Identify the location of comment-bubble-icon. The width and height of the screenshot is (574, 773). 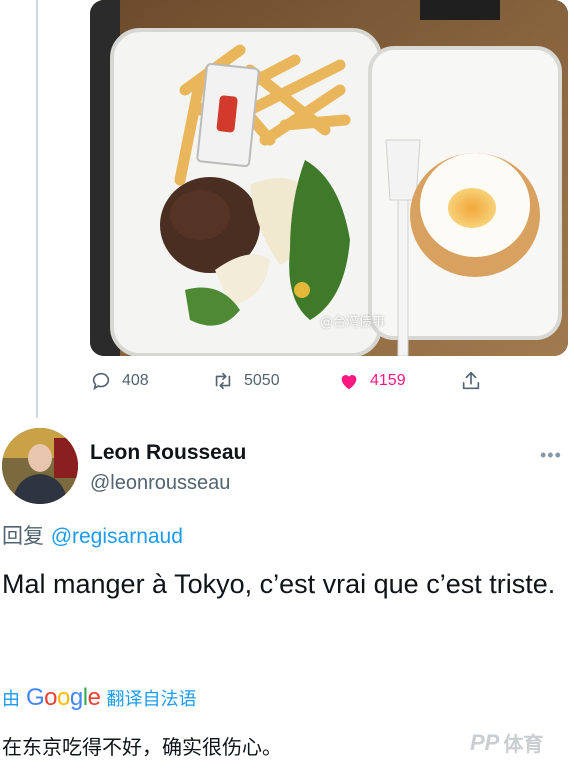
(101, 381).